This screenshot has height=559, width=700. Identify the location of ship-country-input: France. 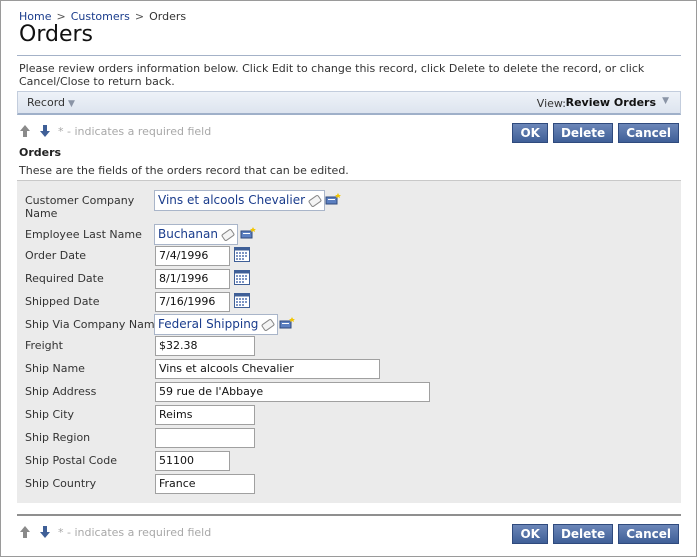
(205, 484).